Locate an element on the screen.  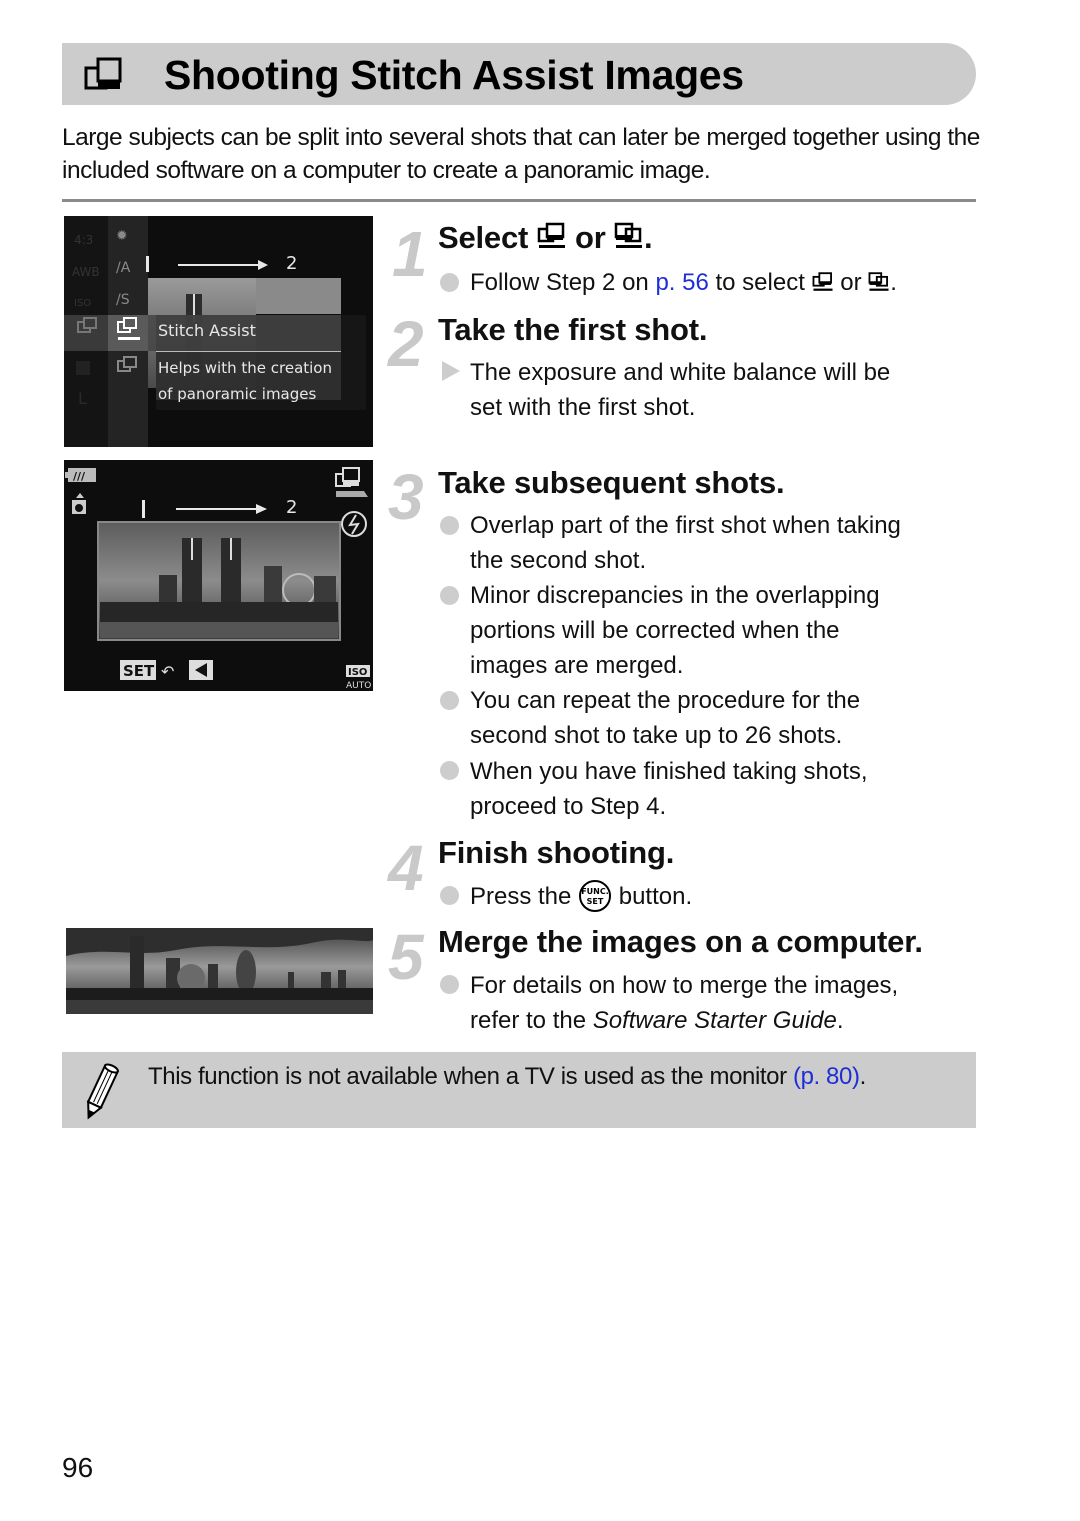
step-3-bullet-2-line1: Minor discrepancies in the overlapping is located at coordinates (675, 595).